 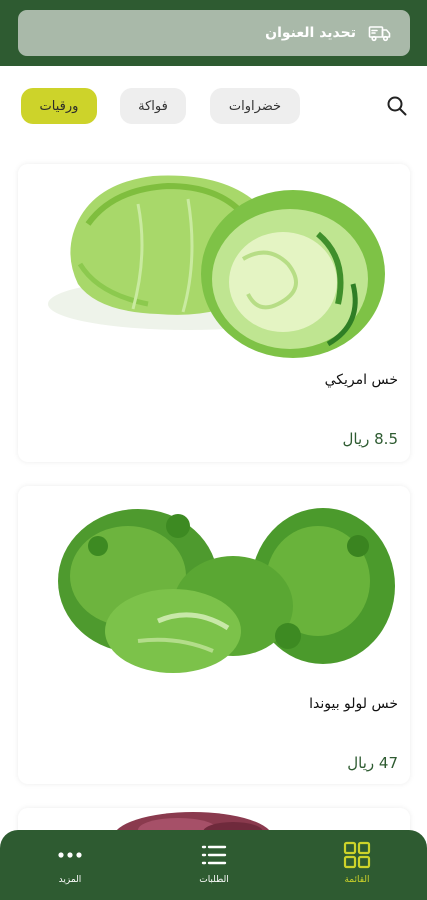 I want to click on chip-fruits-label: فواكة, so click(x=153, y=106).